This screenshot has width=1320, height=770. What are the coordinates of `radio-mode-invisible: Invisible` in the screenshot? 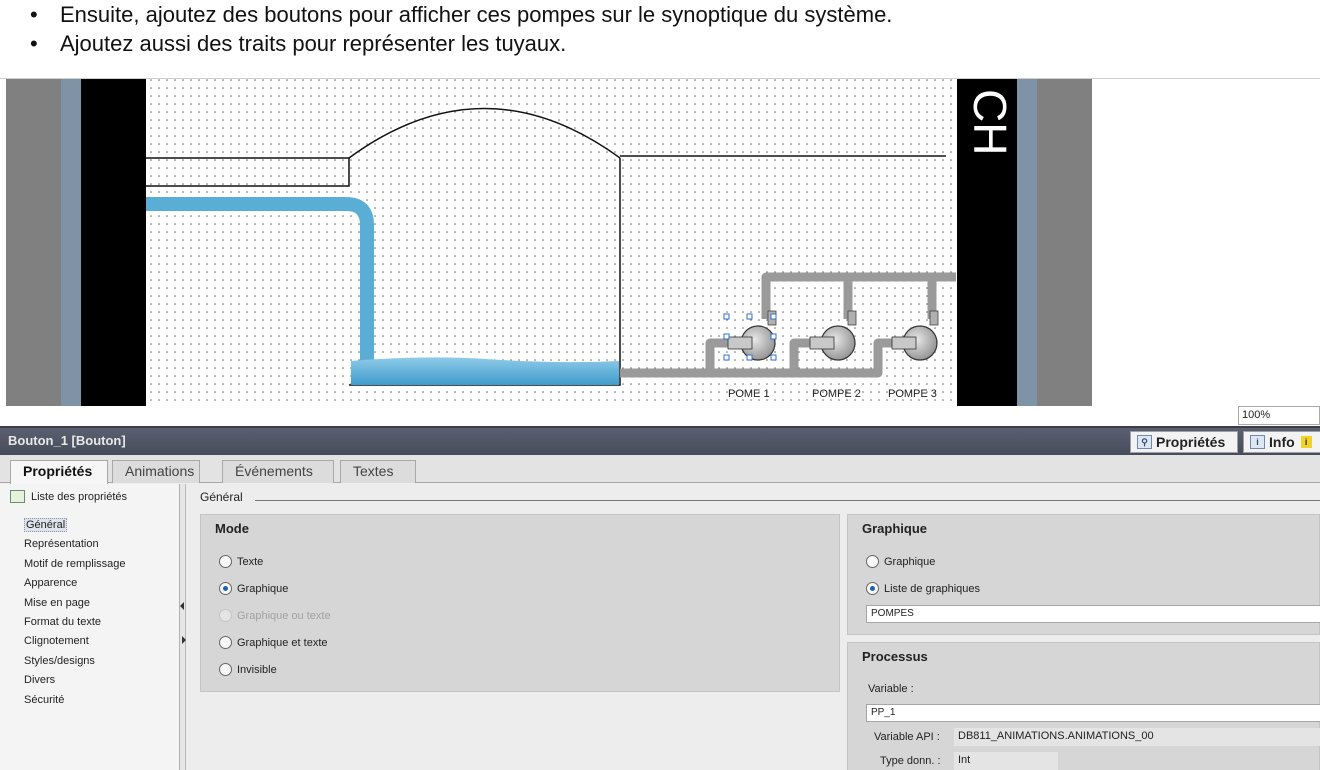 It's located at (248, 669).